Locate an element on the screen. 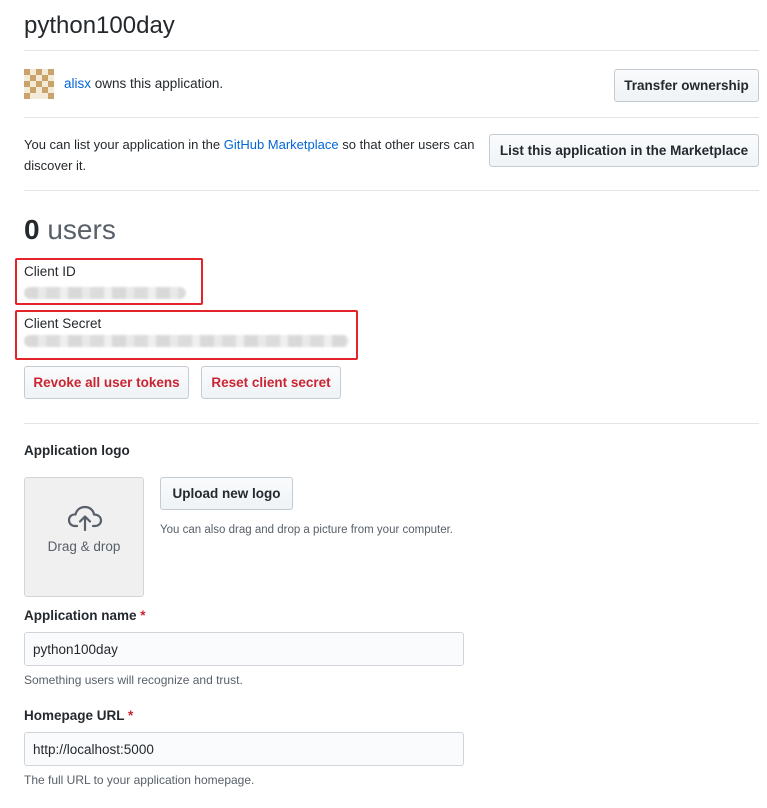  marketplace-text-before: You can list your application in the is located at coordinates (124, 144).